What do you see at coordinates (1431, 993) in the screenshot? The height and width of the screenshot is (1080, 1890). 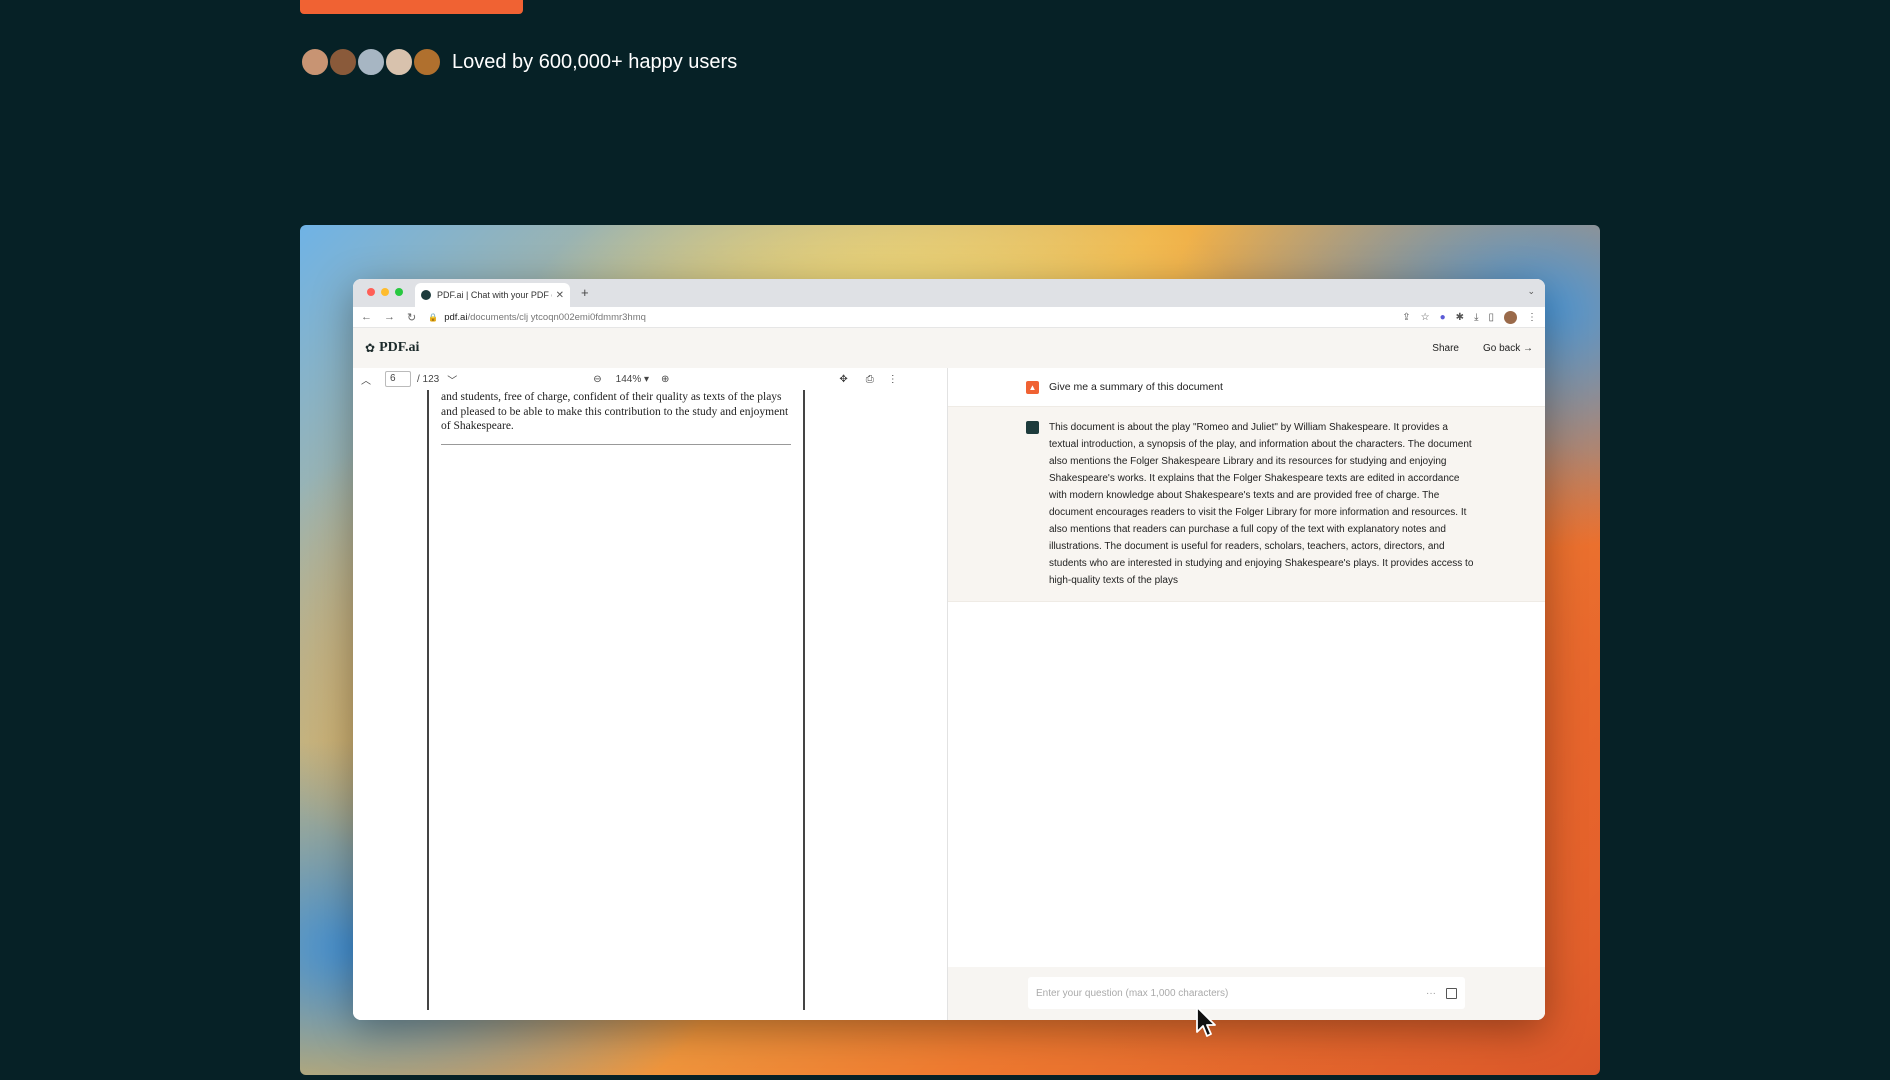 I see `ellipsis-icon: ···` at bounding box center [1431, 993].